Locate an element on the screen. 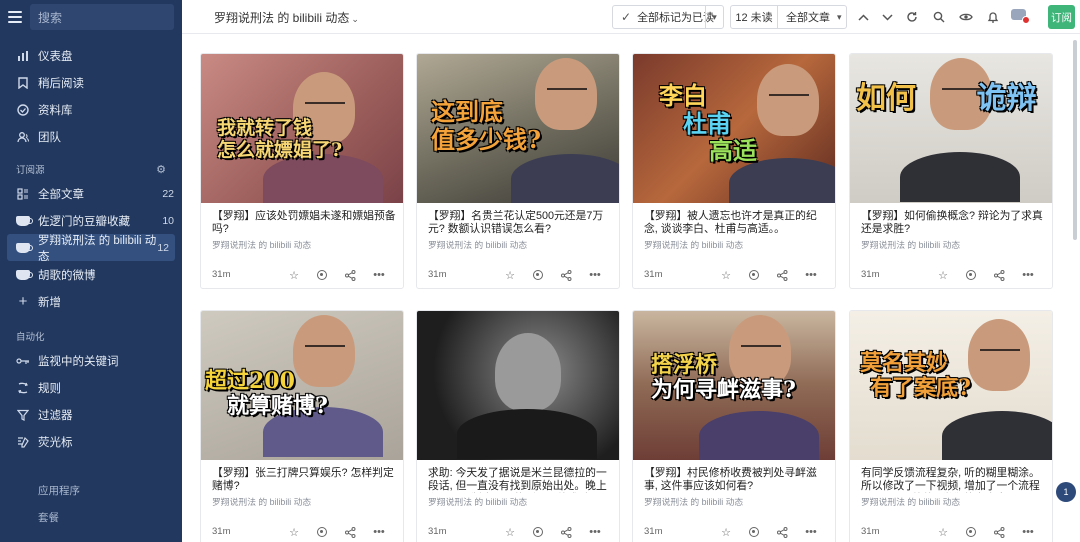 The image size is (1080, 542). sidebar-item-label: 团队 is located at coordinates (49, 137).